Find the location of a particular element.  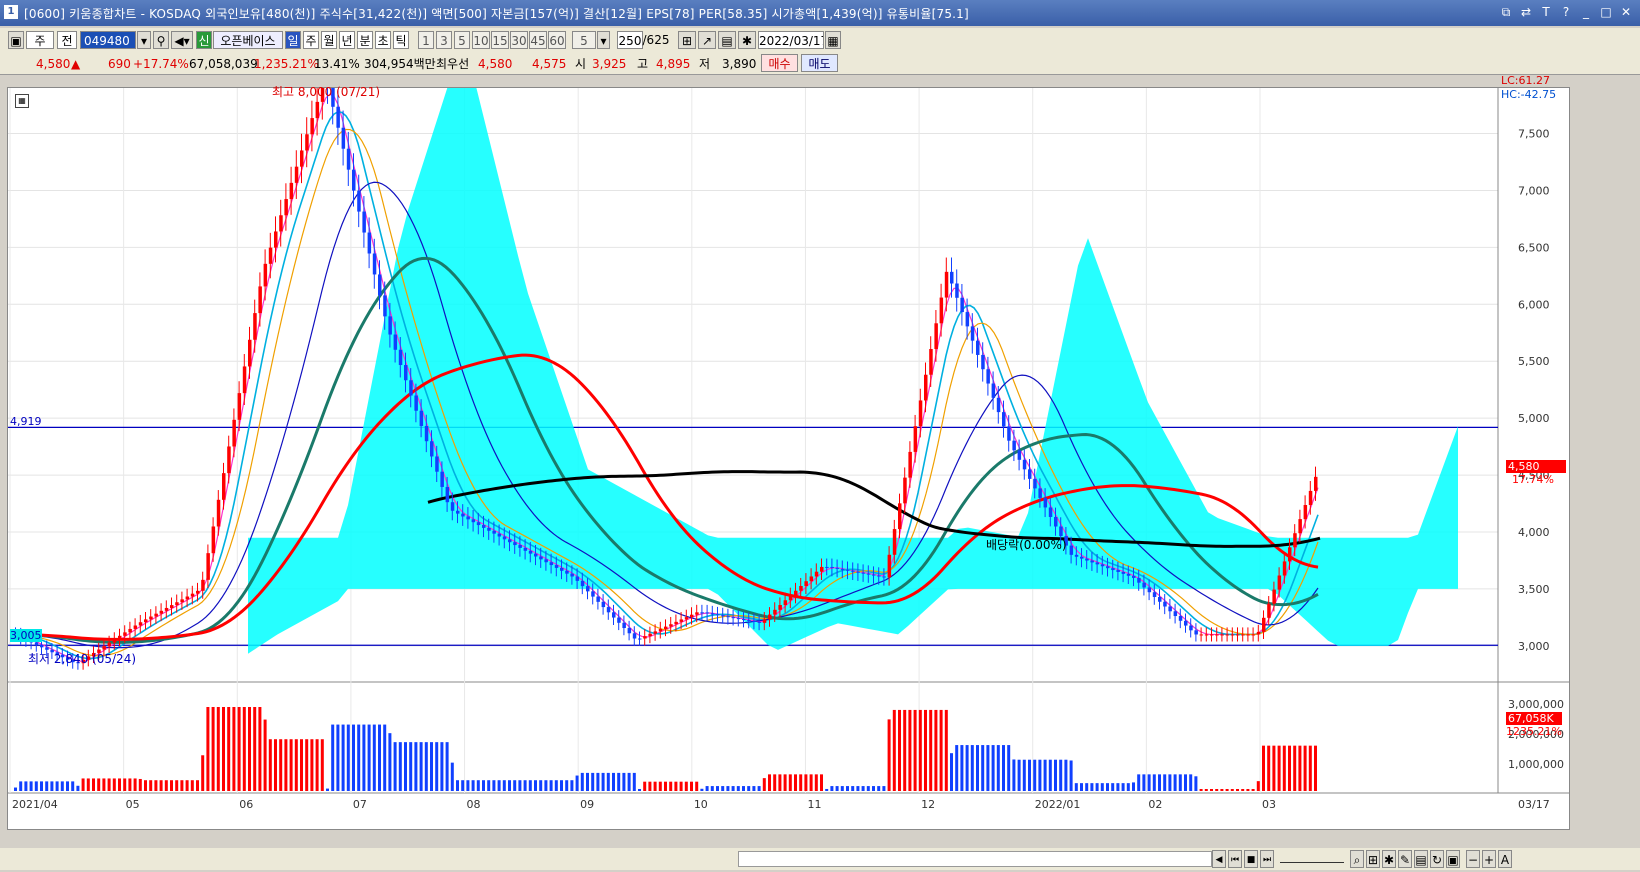

stock-code-input: 049480 is located at coordinates (108, 40).